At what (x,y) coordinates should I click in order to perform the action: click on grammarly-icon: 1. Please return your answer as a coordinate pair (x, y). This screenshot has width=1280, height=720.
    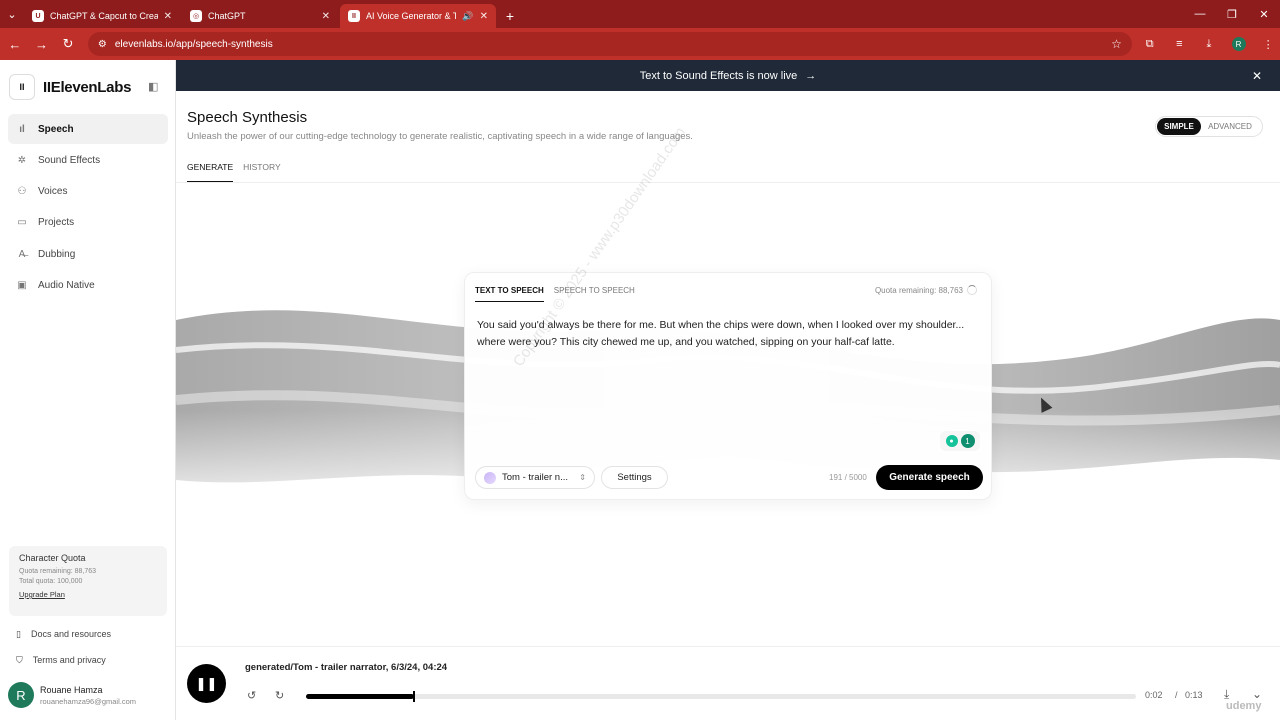
    Looking at the image, I should click on (967, 441).